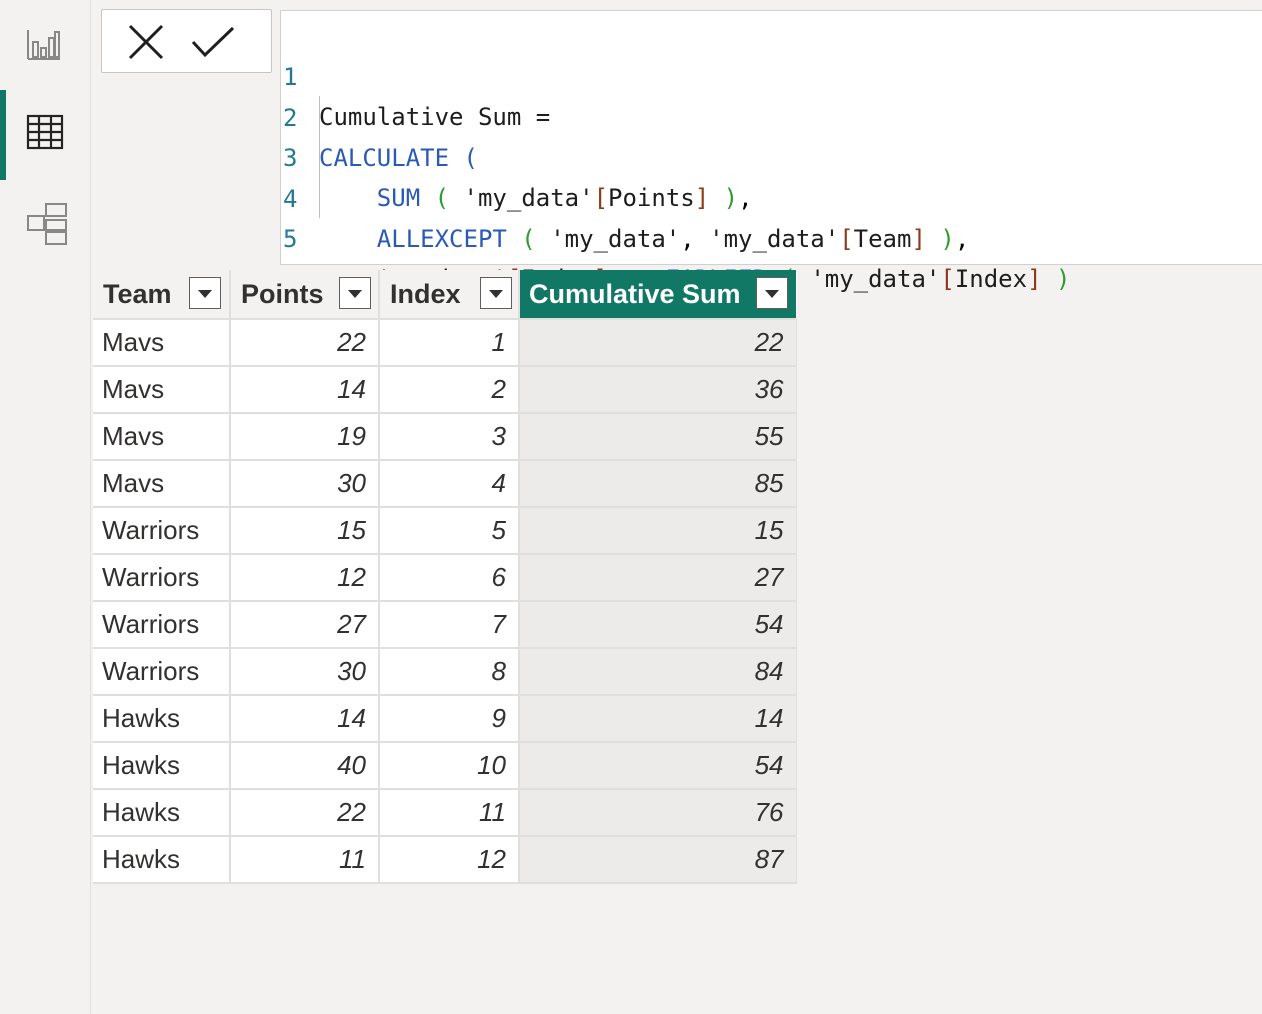 The height and width of the screenshot is (1014, 1262). What do you see at coordinates (305, 437) in the screenshot?
I see `cell-points: 19` at bounding box center [305, 437].